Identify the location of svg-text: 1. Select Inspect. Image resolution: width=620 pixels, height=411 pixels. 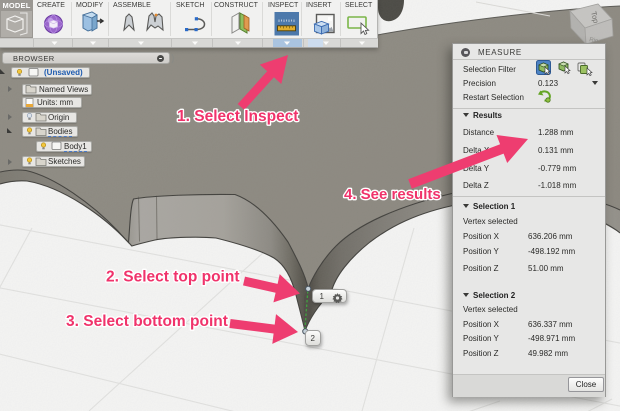
(237, 116).